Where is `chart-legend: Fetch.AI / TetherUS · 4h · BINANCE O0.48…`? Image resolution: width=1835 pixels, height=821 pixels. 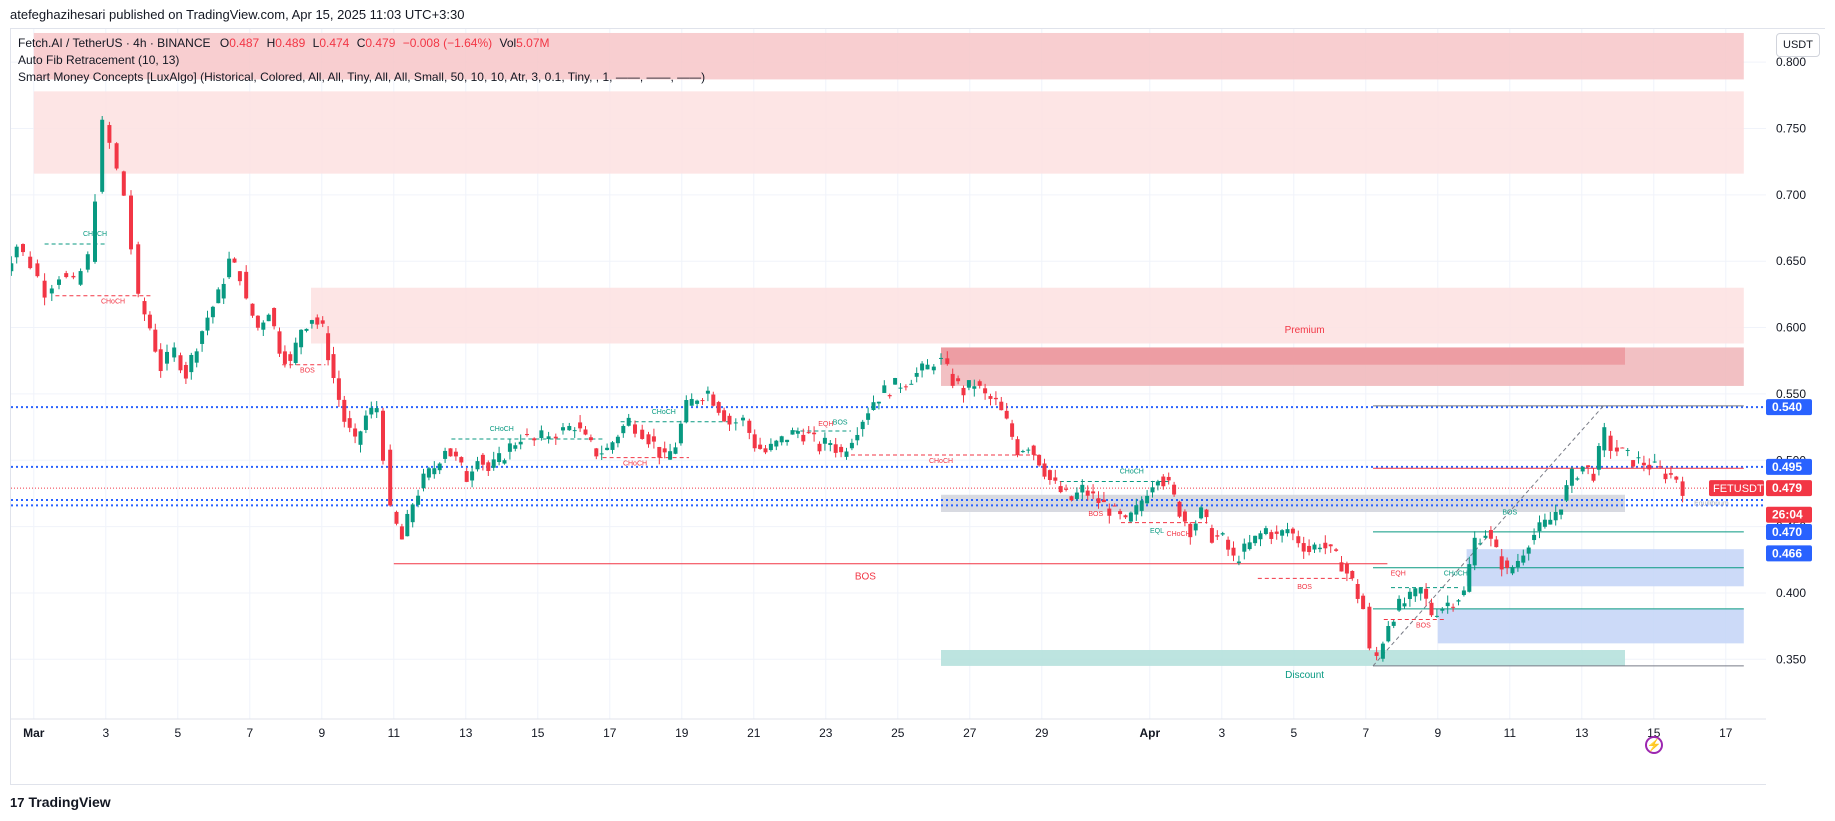
chart-legend: Fetch.AI / TetherUS · 4h · BINANCE O0.48… is located at coordinates (361, 60).